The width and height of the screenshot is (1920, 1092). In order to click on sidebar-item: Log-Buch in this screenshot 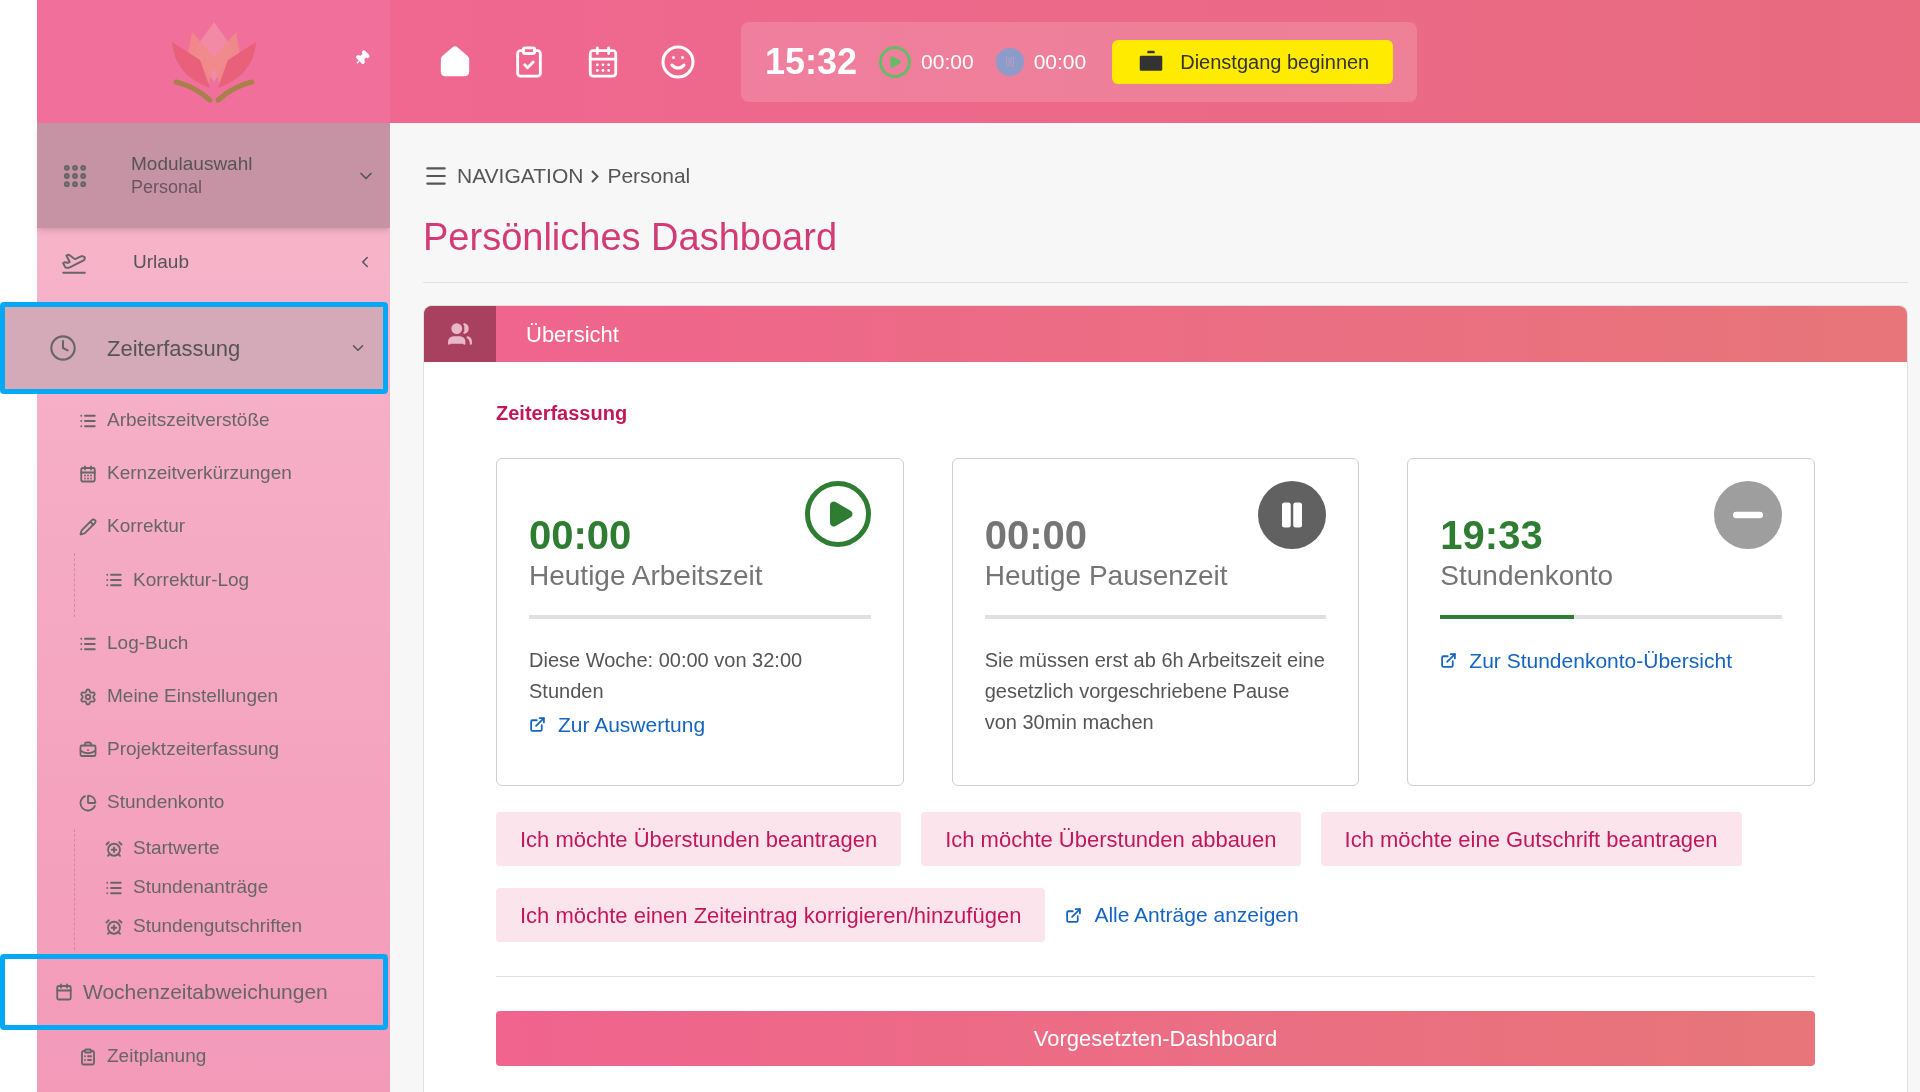, I will do `click(213, 643)`.